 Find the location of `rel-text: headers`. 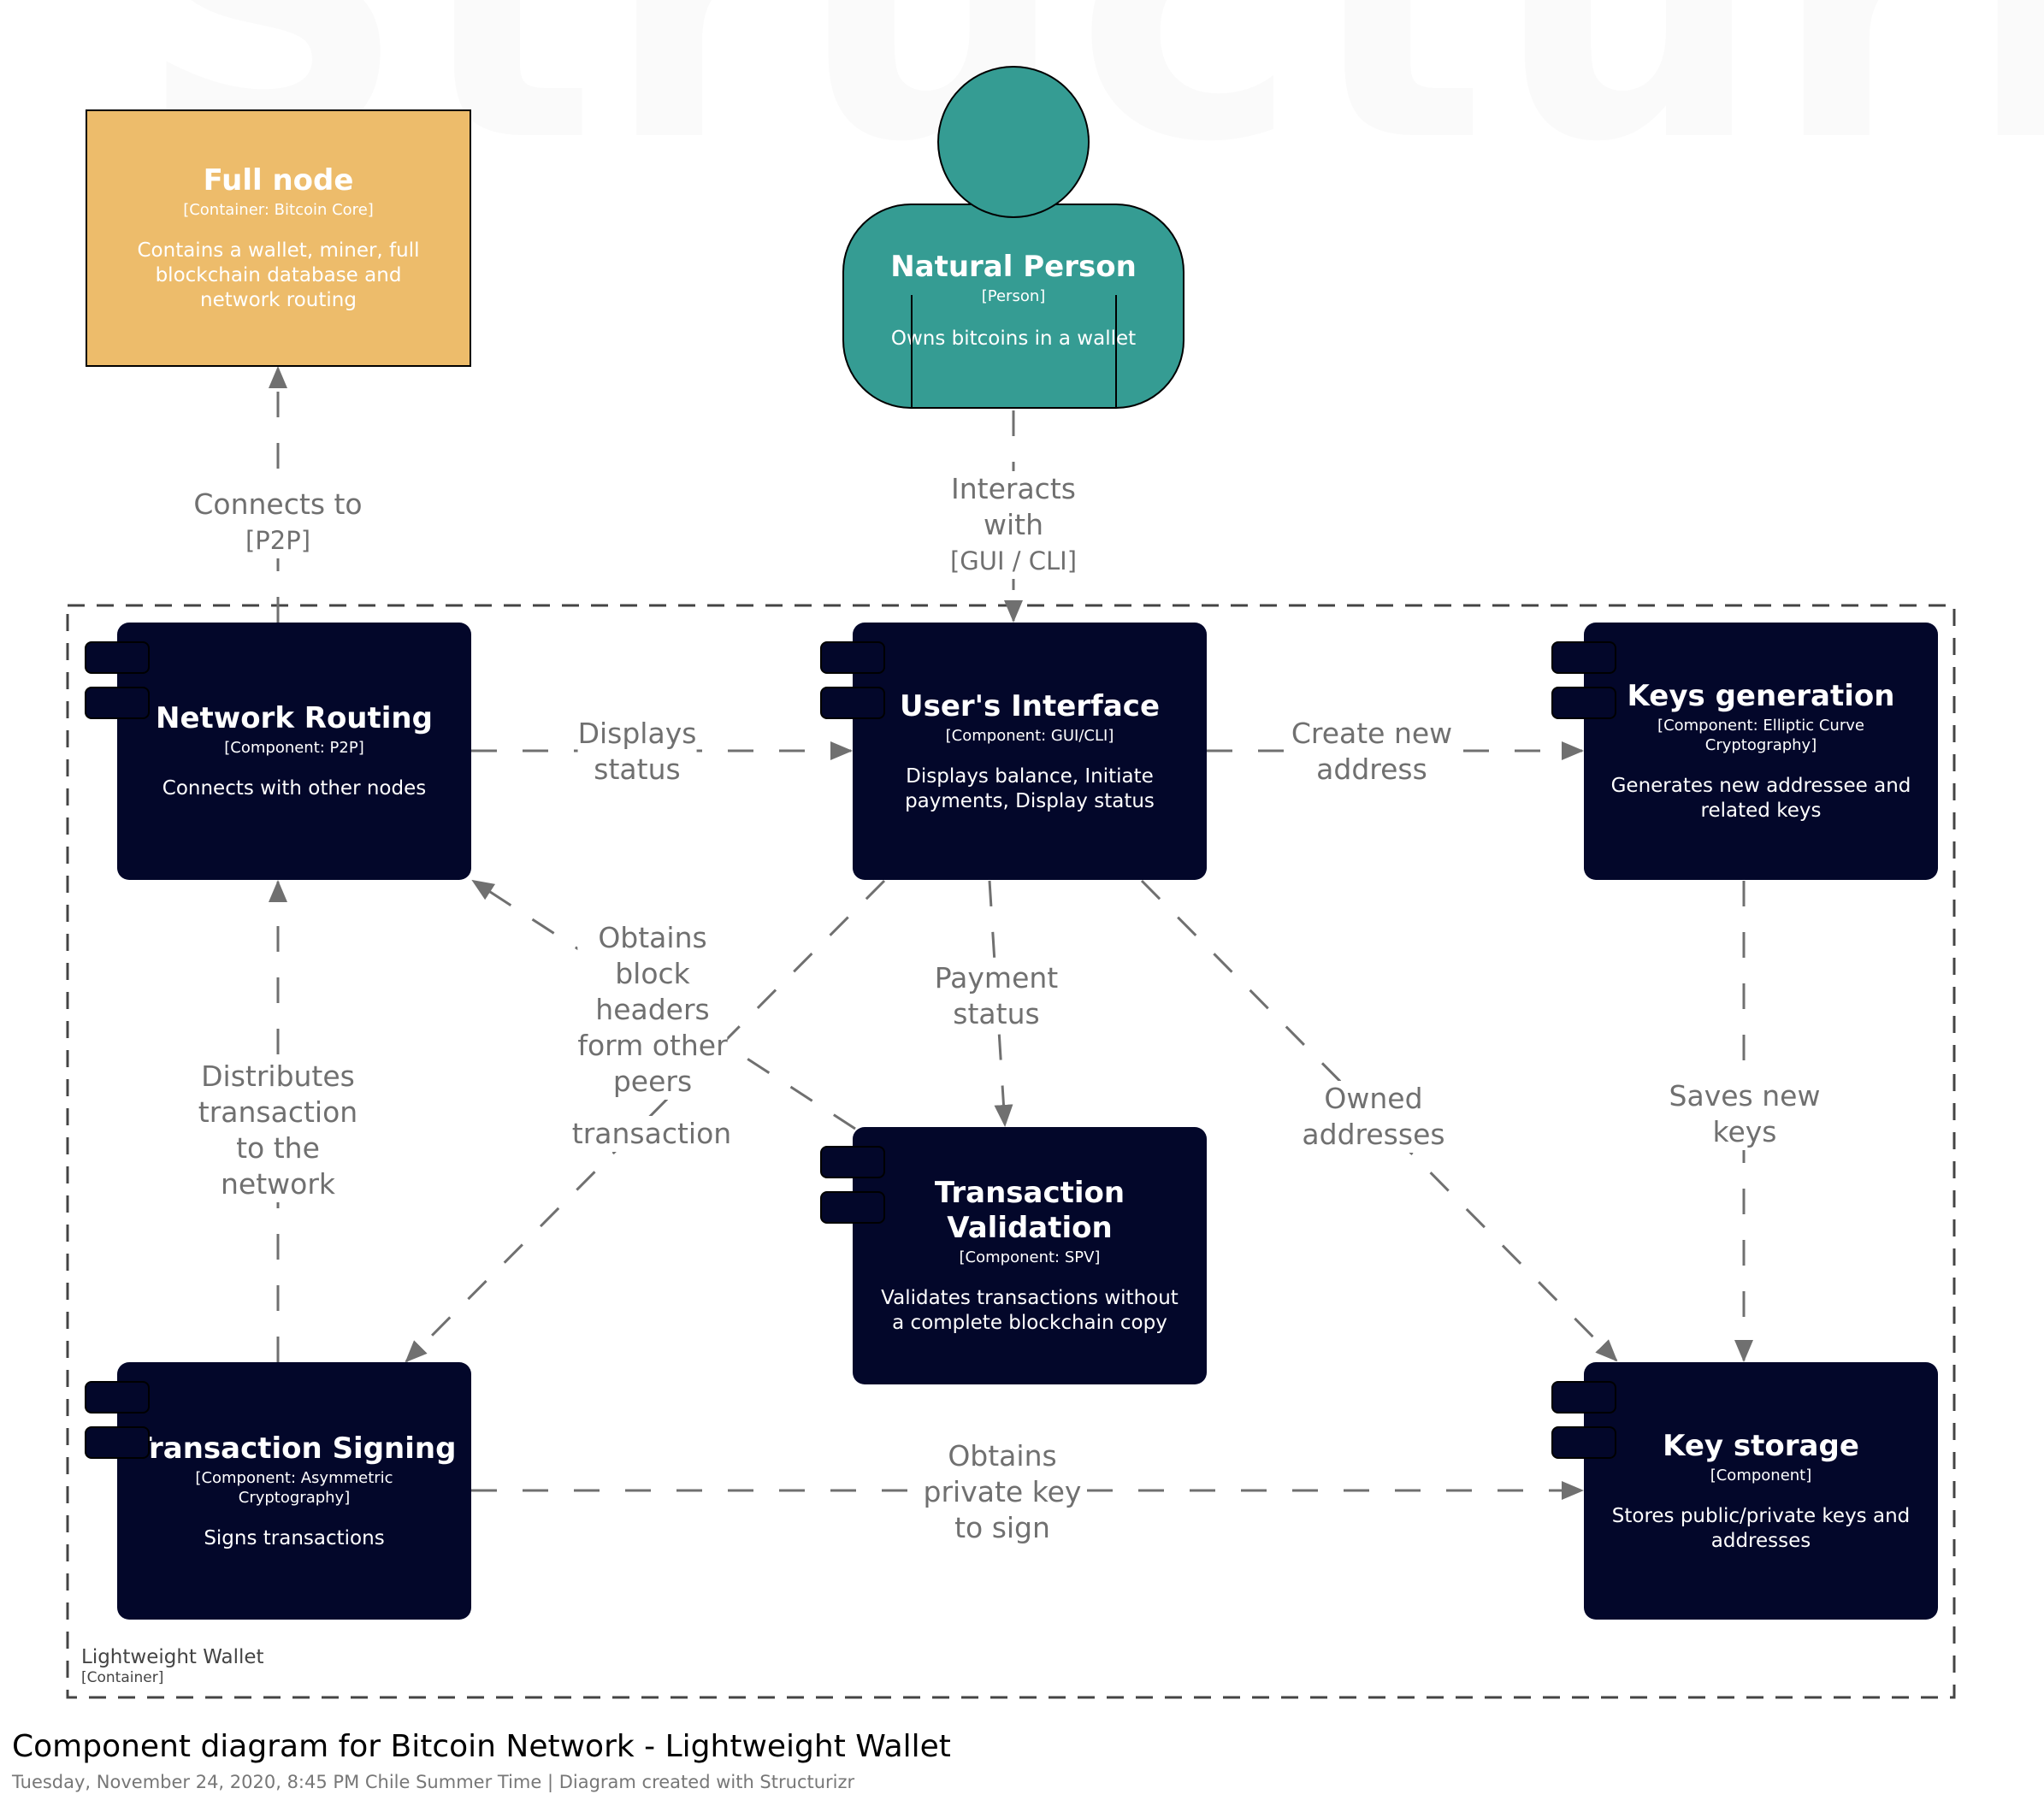

rel-text: headers is located at coordinates (652, 1010).